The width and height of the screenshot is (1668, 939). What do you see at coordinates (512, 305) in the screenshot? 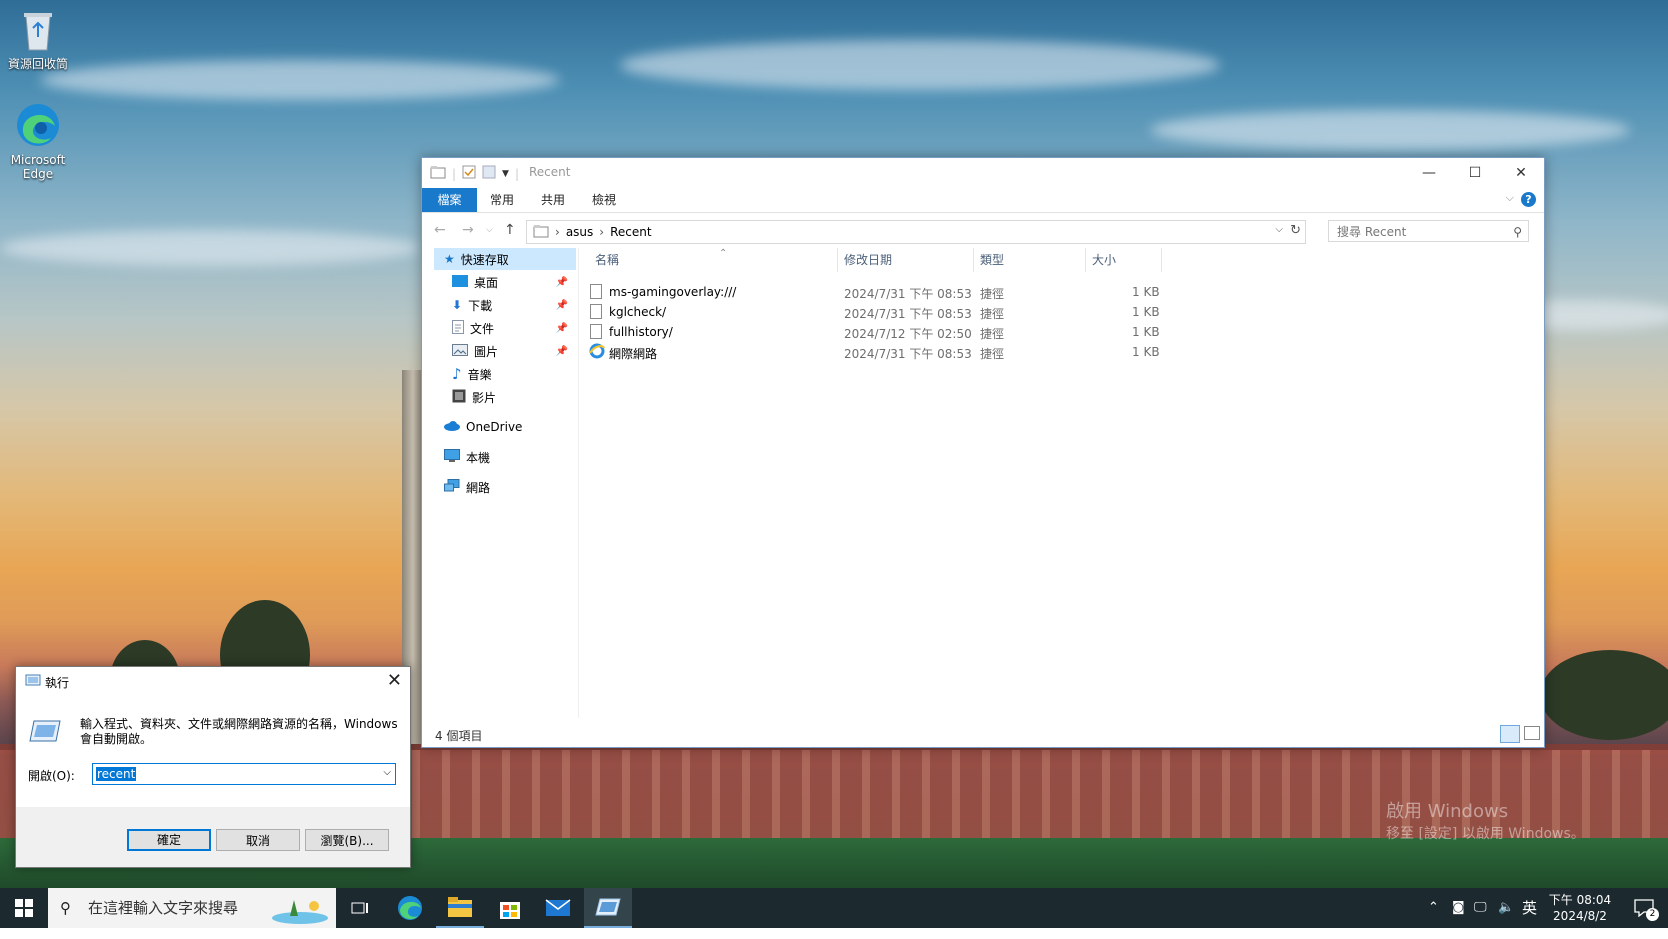
I see `nav-item-downloads: ⬇ 下載 📌` at bounding box center [512, 305].